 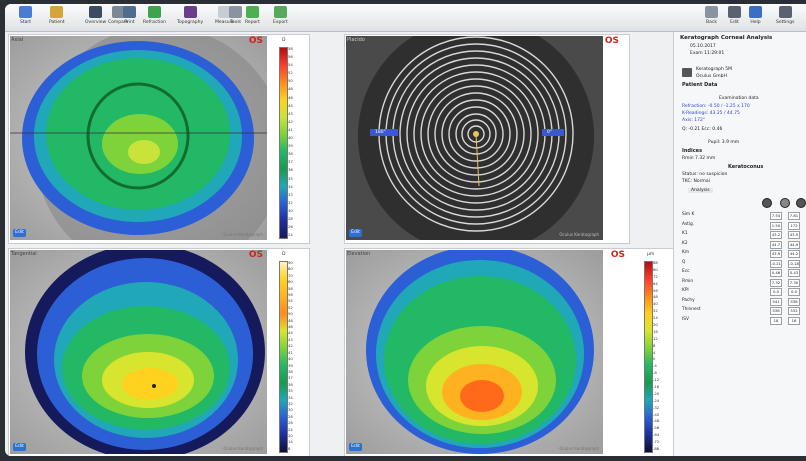 What do you see at coordinates (480, 352) in the screenshot?
I see `elevation-map-graphic` at bounding box center [480, 352].